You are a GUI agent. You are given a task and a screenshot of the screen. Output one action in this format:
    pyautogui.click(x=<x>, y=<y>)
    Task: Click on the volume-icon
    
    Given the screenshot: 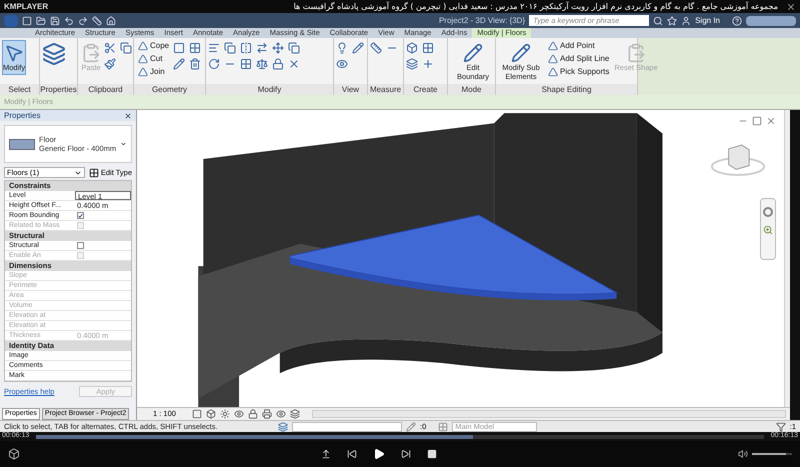 What is the action you would take?
    pyautogui.click(x=743, y=454)
    